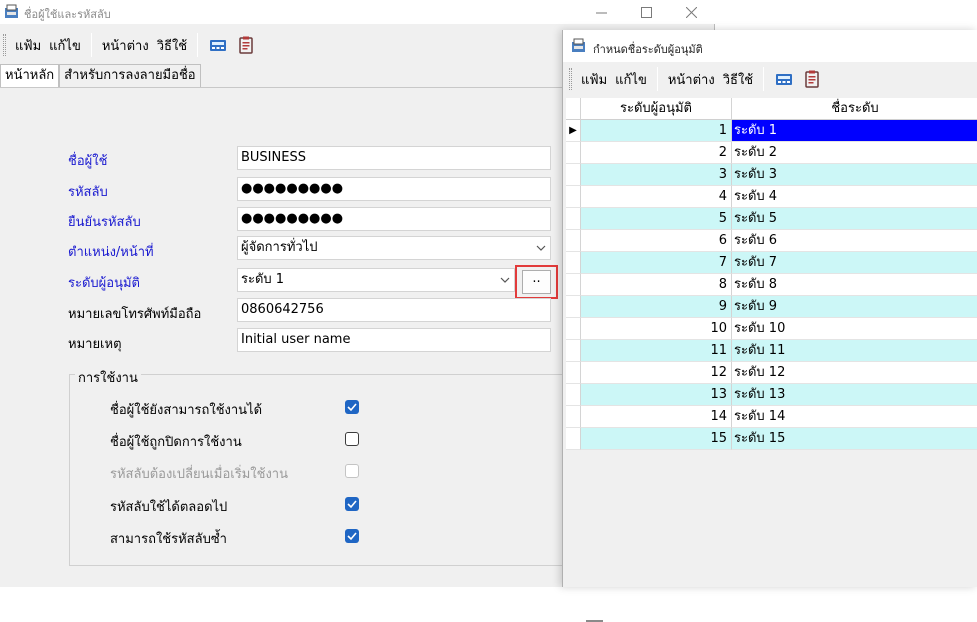 The image size is (977, 622). I want to click on table-row: 8 ระดับ 8, so click(771, 285).